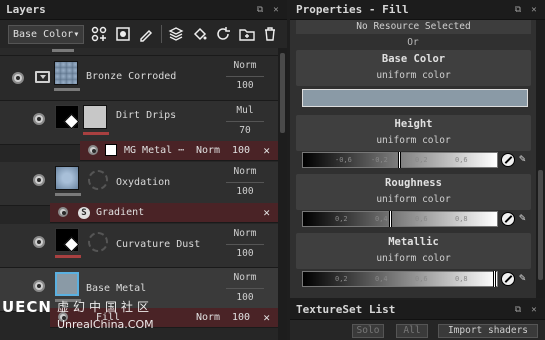  I want to click on layer-name: Dirt Drips, so click(146, 115).